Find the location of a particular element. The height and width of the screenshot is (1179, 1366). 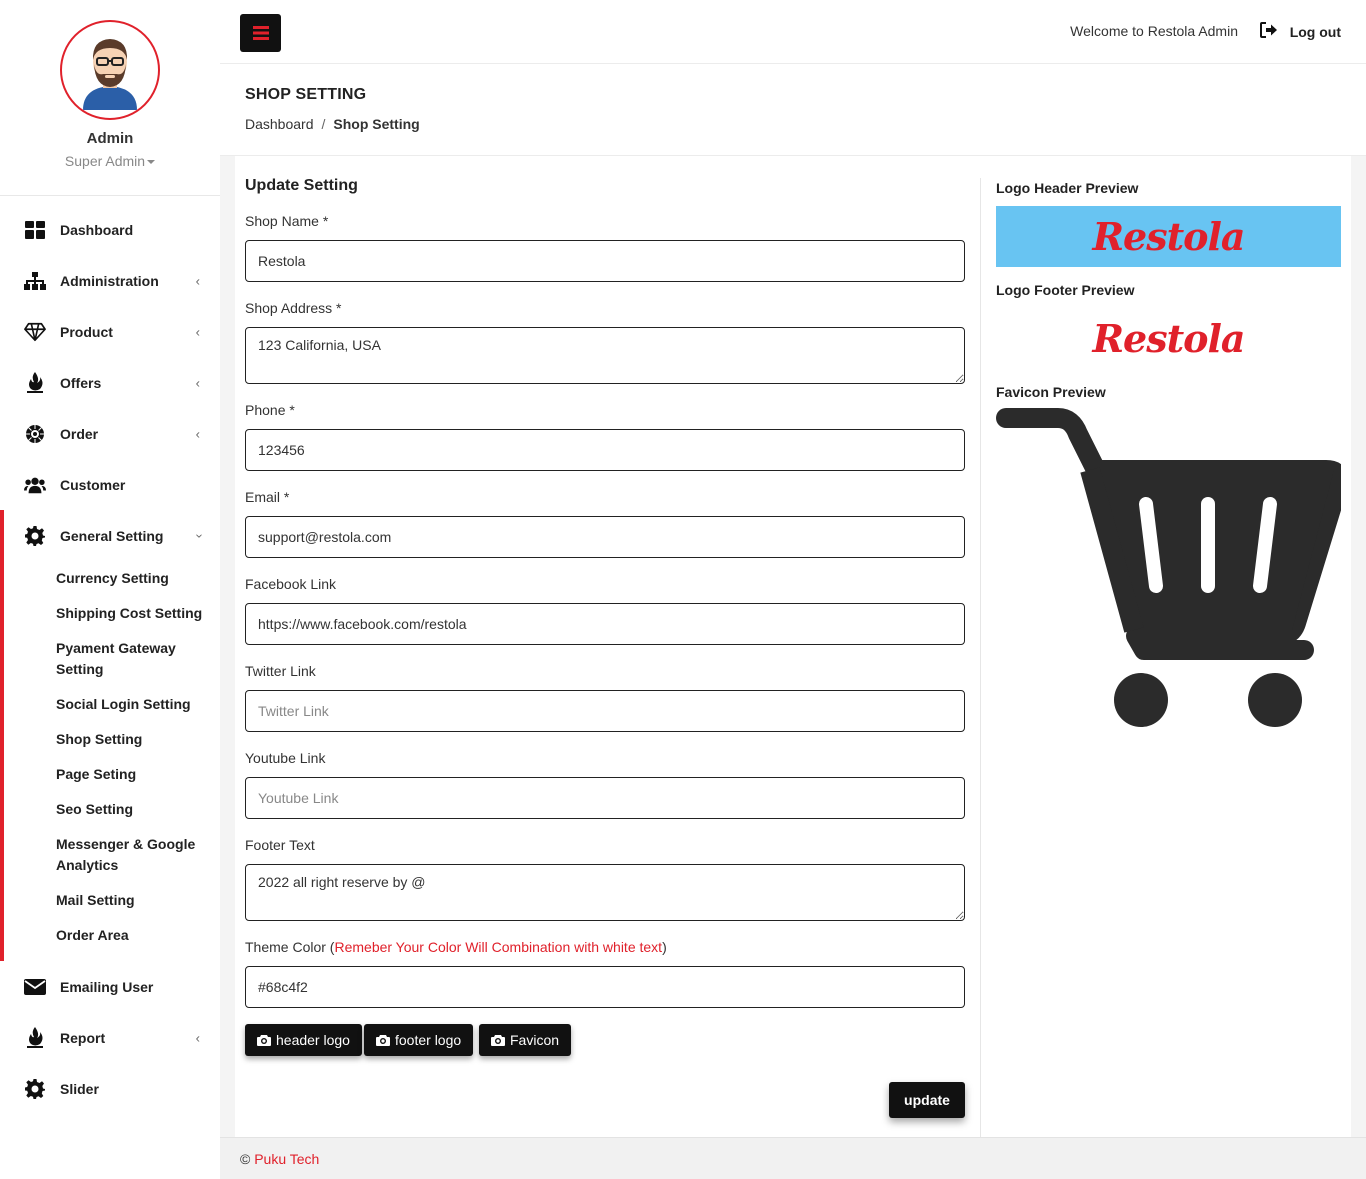

twitter-label: Twitter Link is located at coordinates (280, 671).